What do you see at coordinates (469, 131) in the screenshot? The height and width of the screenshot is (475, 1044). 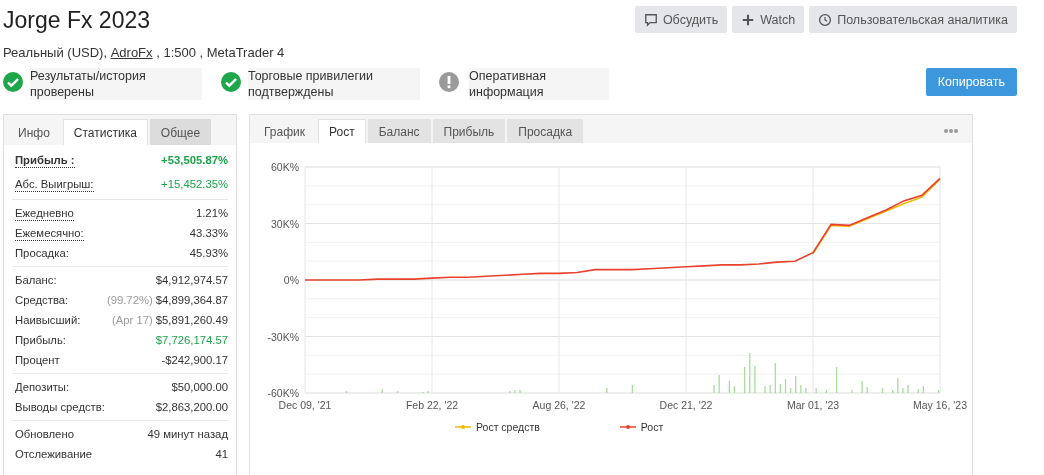 I see `tab: Прибыль` at bounding box center [469, 131].